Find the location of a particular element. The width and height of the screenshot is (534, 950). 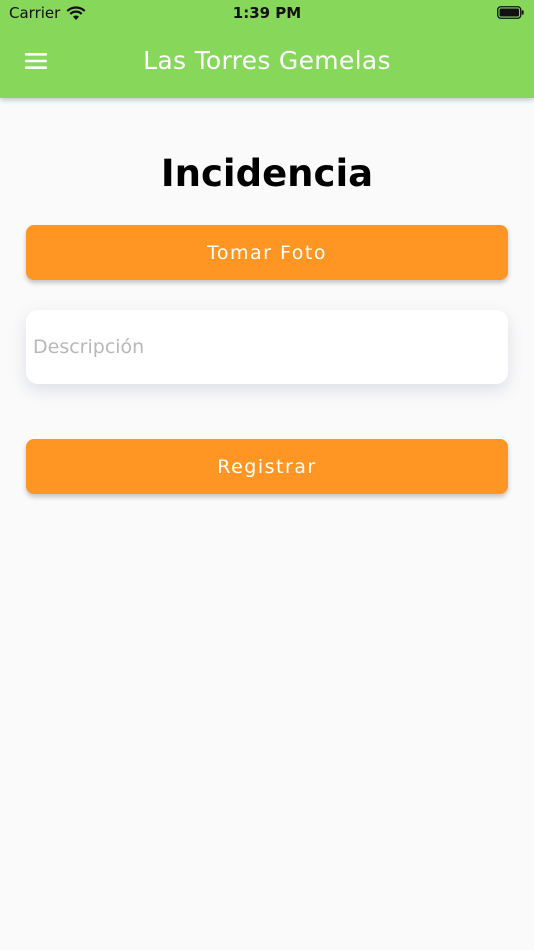

status-time: 1:39 PM is located at coordinates (267, 13).